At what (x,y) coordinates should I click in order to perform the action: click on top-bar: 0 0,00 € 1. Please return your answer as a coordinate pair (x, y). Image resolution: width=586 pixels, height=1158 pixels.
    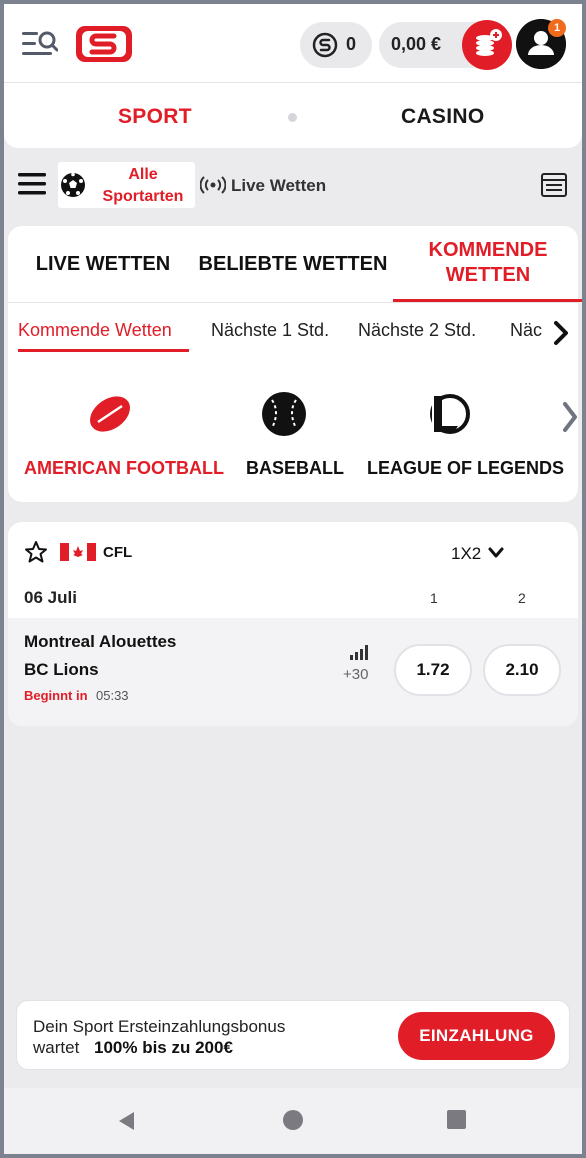
    Looking at the image, I should click on (293, 43).